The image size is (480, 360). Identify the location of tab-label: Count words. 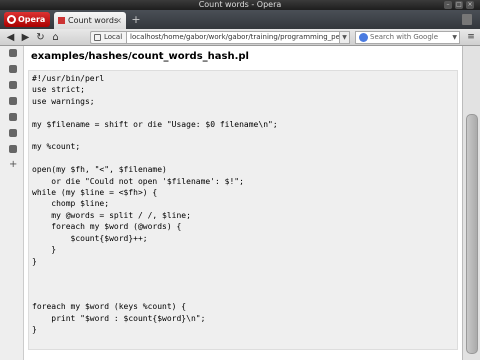
(93, 20).